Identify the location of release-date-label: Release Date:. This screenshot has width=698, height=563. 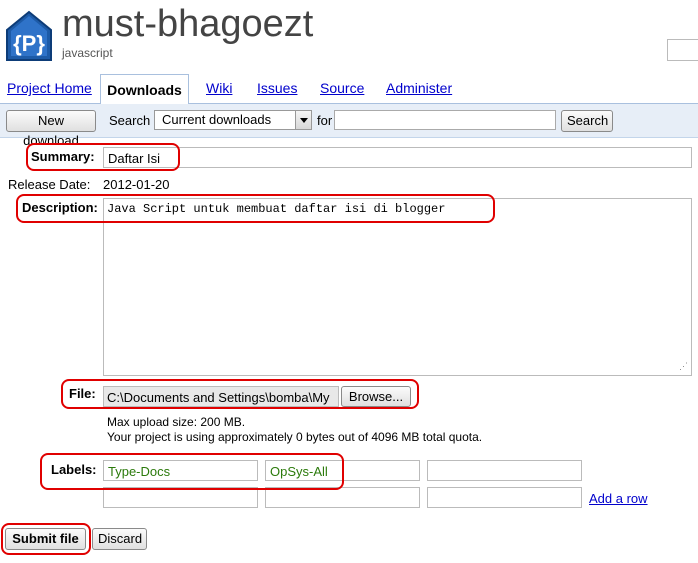
(49, 184).